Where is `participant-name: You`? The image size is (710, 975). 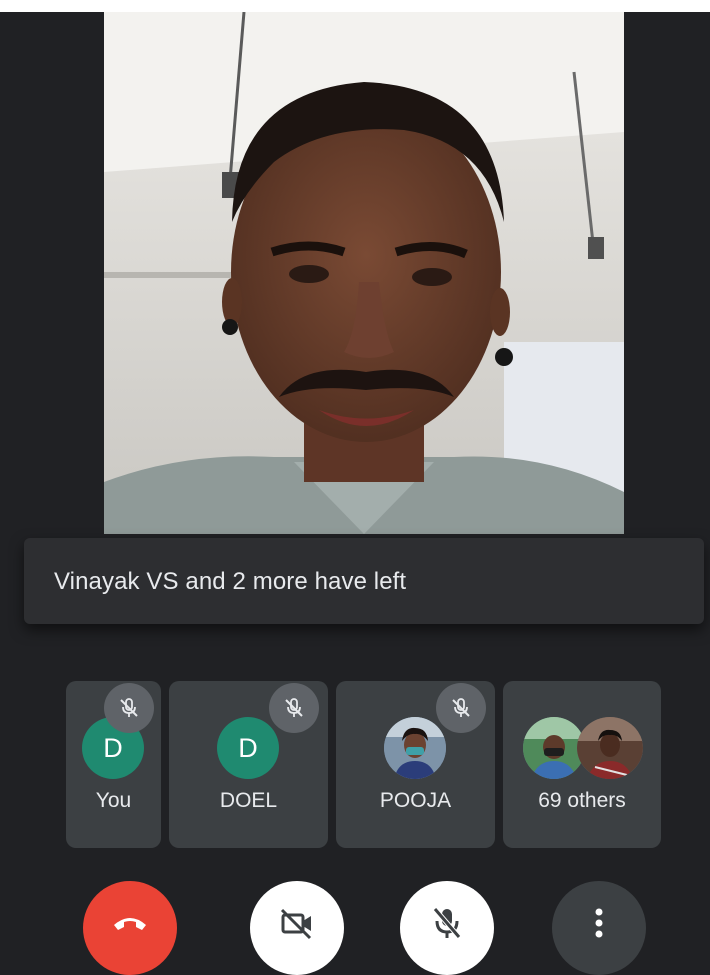
participant-name: You is located at coordinates (113, 800).